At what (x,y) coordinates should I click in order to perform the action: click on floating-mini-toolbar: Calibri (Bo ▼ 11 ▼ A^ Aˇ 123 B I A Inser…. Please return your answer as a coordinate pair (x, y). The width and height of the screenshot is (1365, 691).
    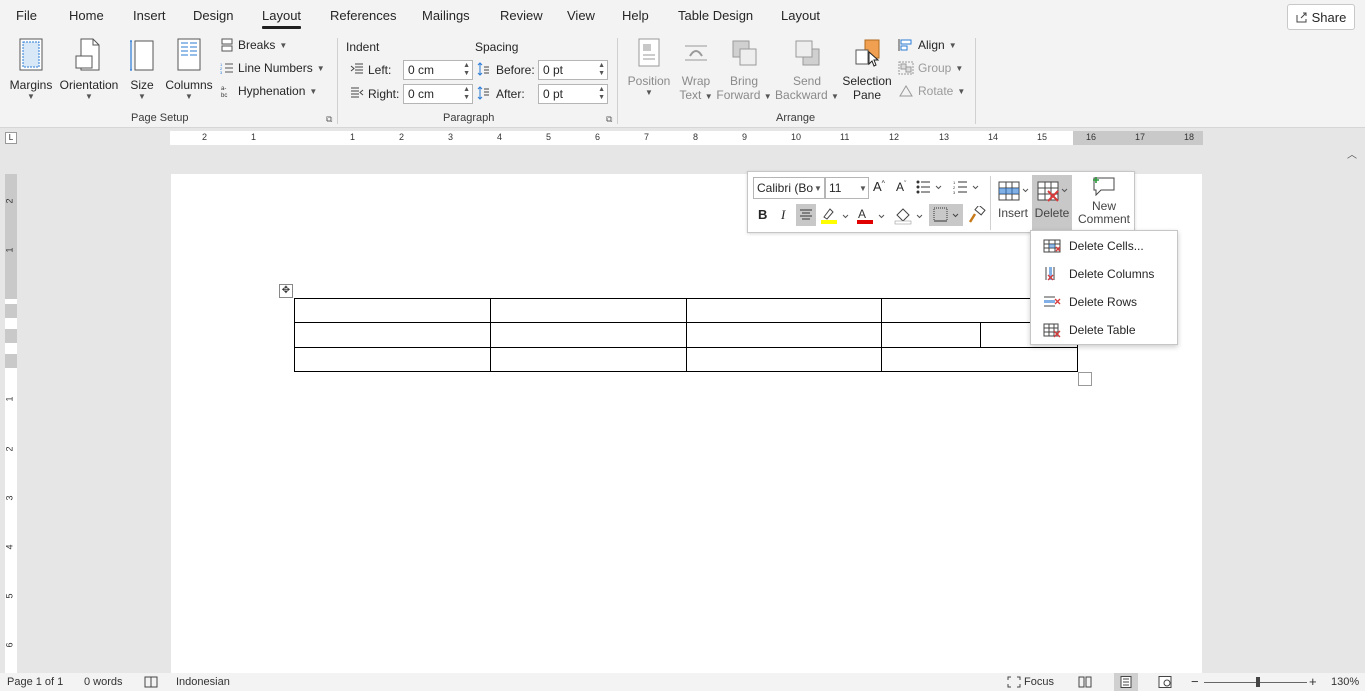
    Looking at the image, I should click on (941, 202).